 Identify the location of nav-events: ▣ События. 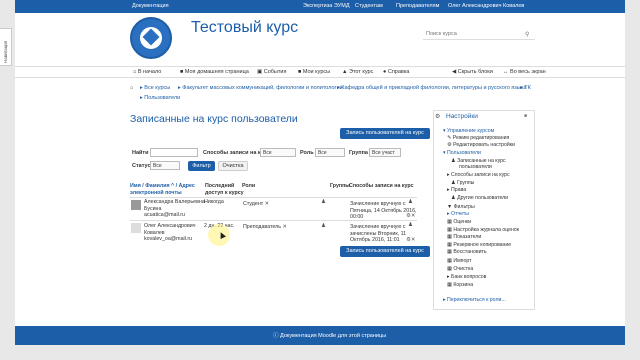
(271, 72).